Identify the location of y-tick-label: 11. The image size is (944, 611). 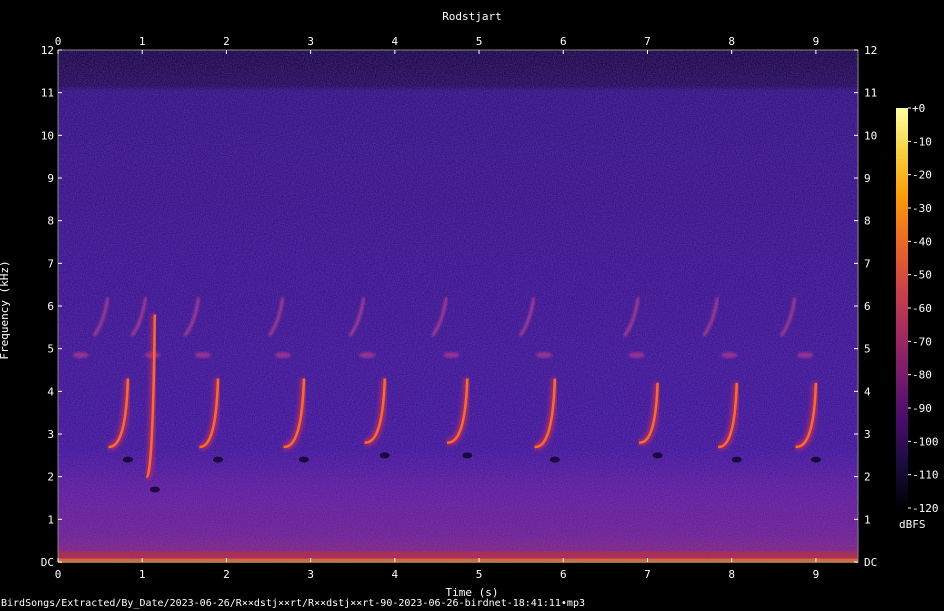
(47, 93).